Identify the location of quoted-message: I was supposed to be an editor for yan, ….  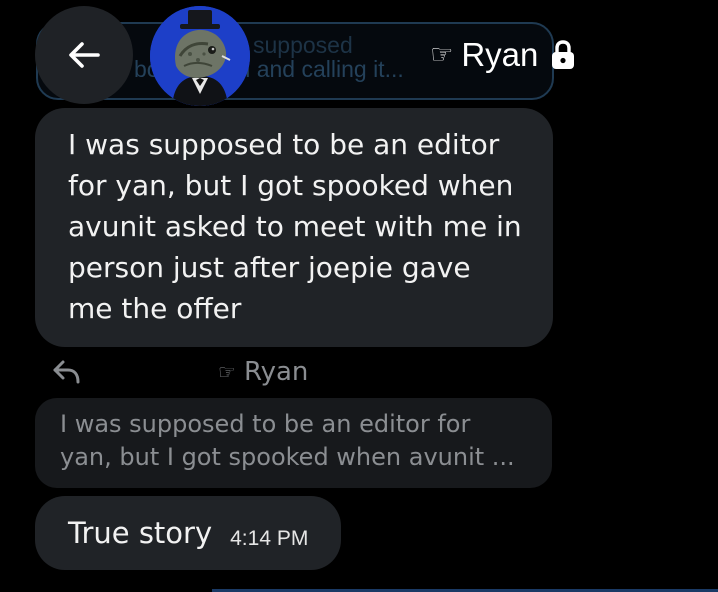
(293, 443).